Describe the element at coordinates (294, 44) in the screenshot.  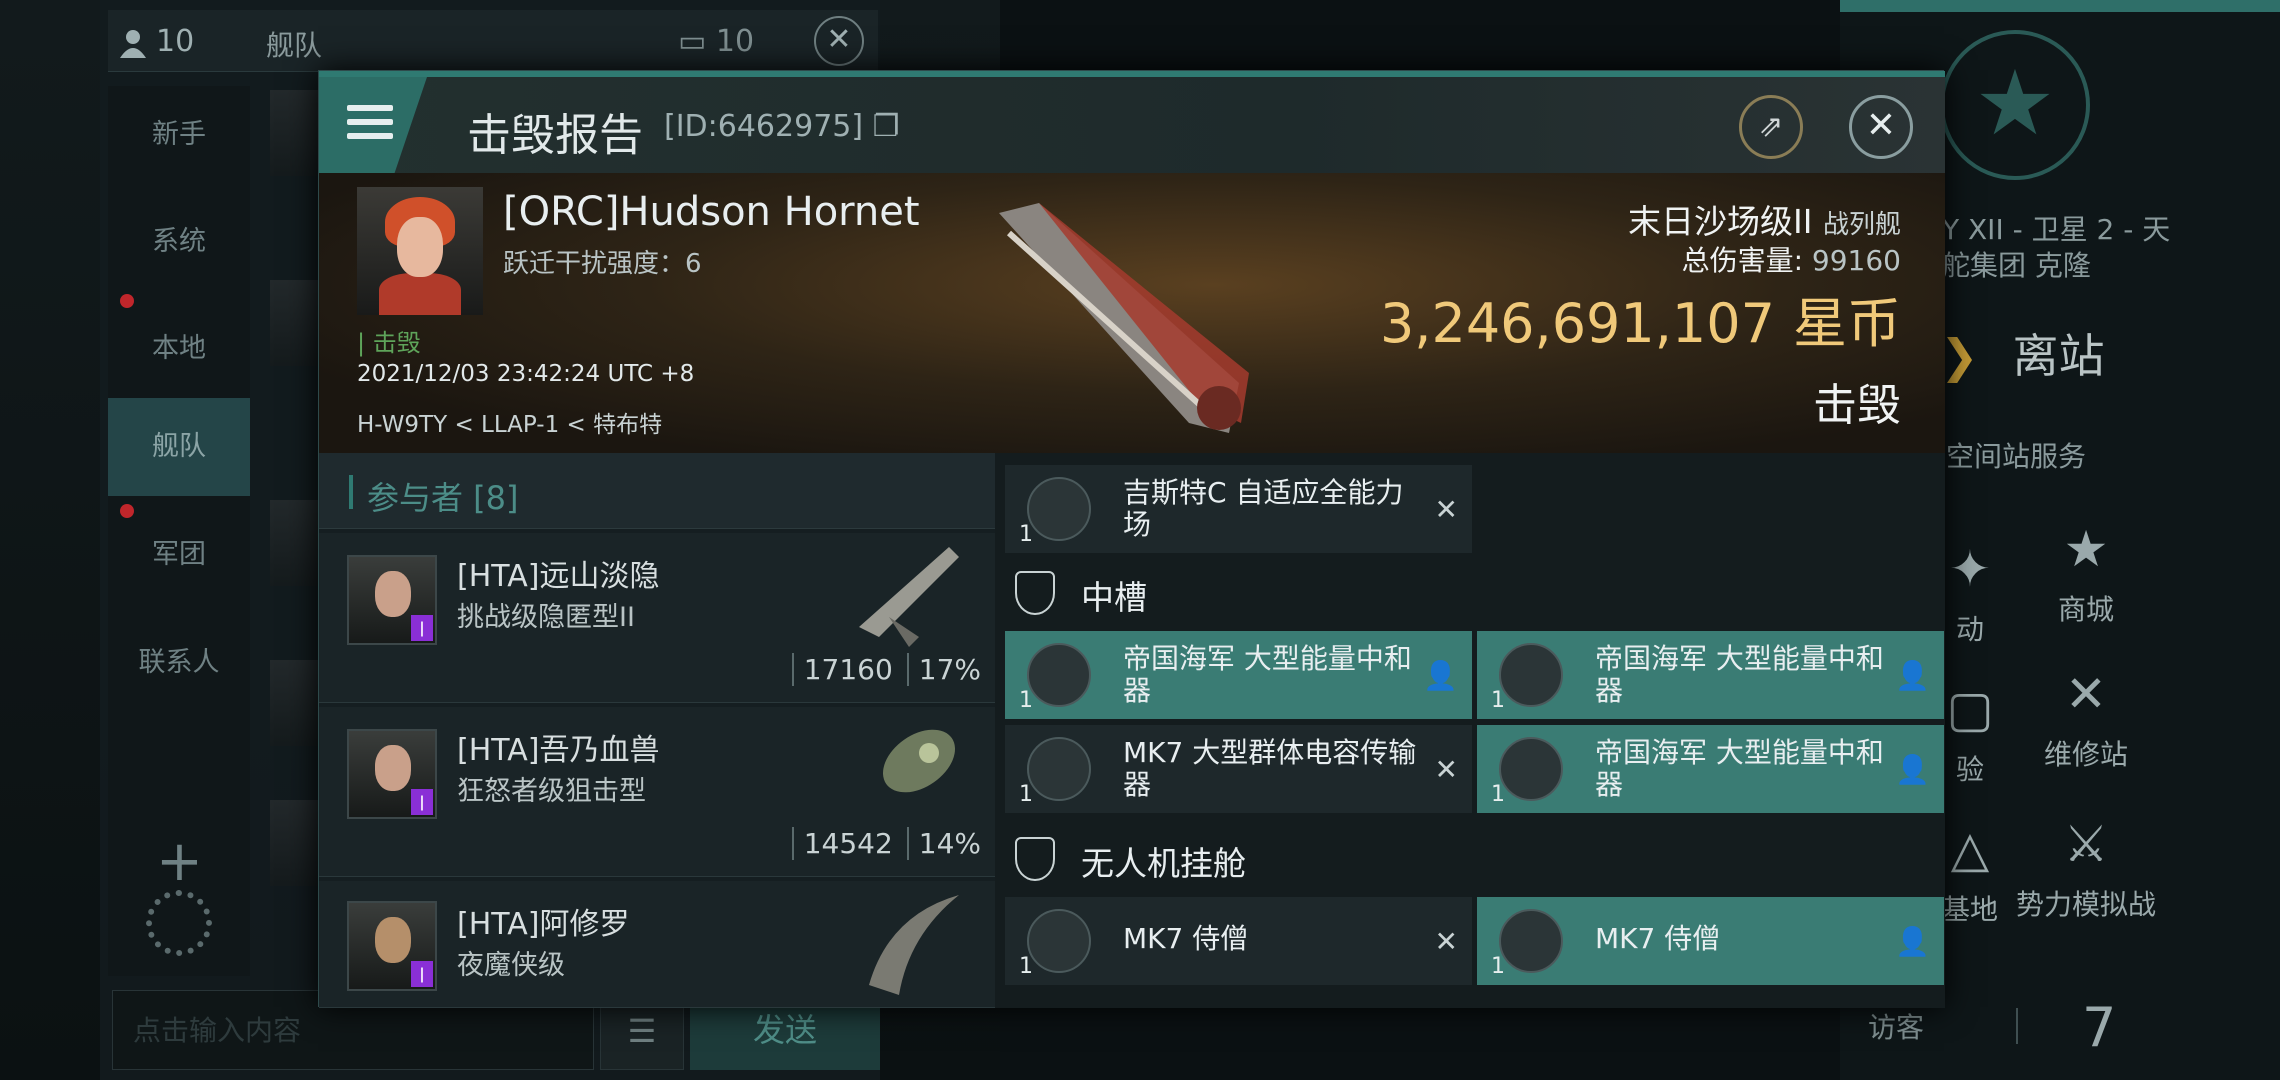
I see `chat-tab: 舰队` at that location.